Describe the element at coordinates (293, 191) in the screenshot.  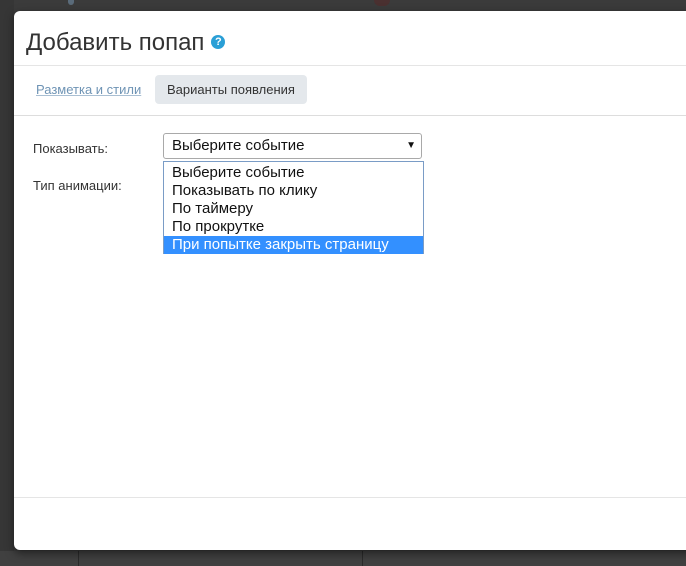
I see `dropdown-option-on-click: Показывать по клику` at that location.